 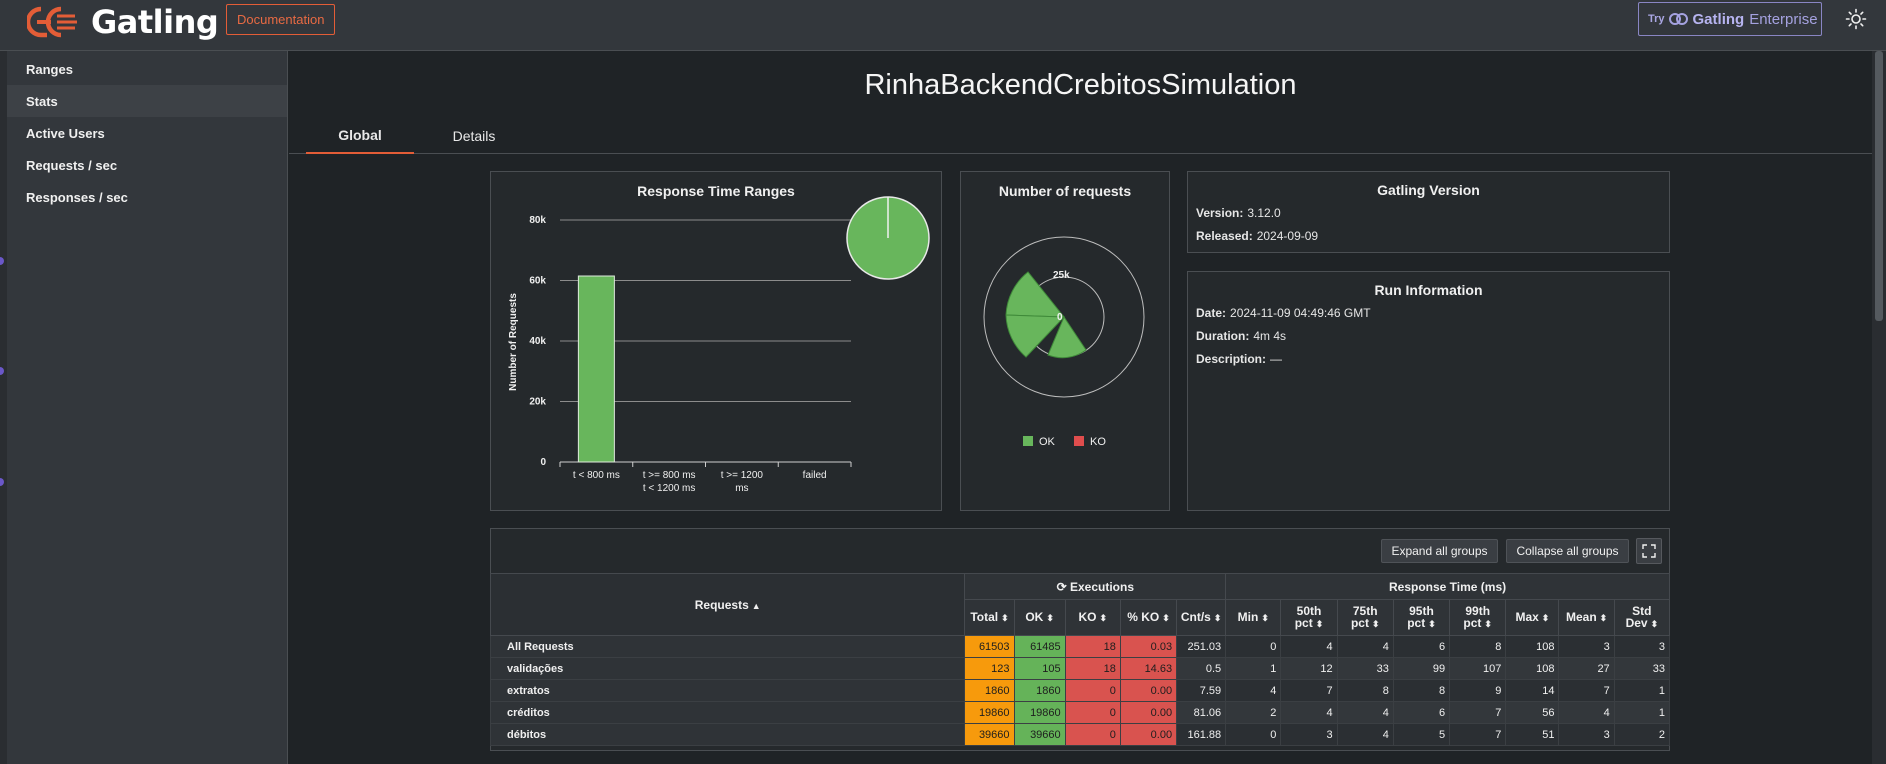 What do you see at coordinates (1201, 734) in the screenshot?
I see `cell-cnt: 161.88` at bounding box center [1201, 734].